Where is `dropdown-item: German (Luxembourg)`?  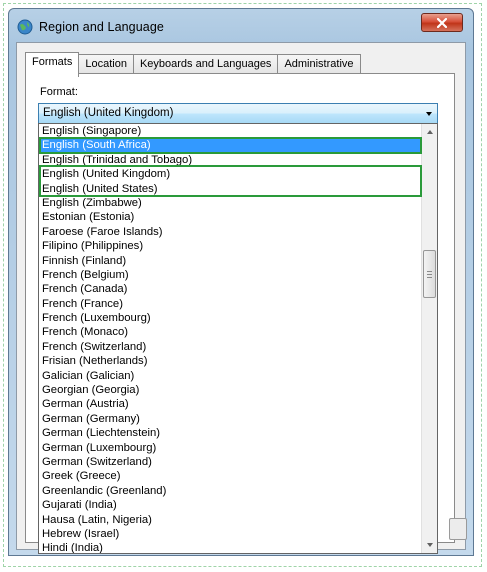 dropdown-item: German (Luxembourg) is located at coordinates (230, 448).